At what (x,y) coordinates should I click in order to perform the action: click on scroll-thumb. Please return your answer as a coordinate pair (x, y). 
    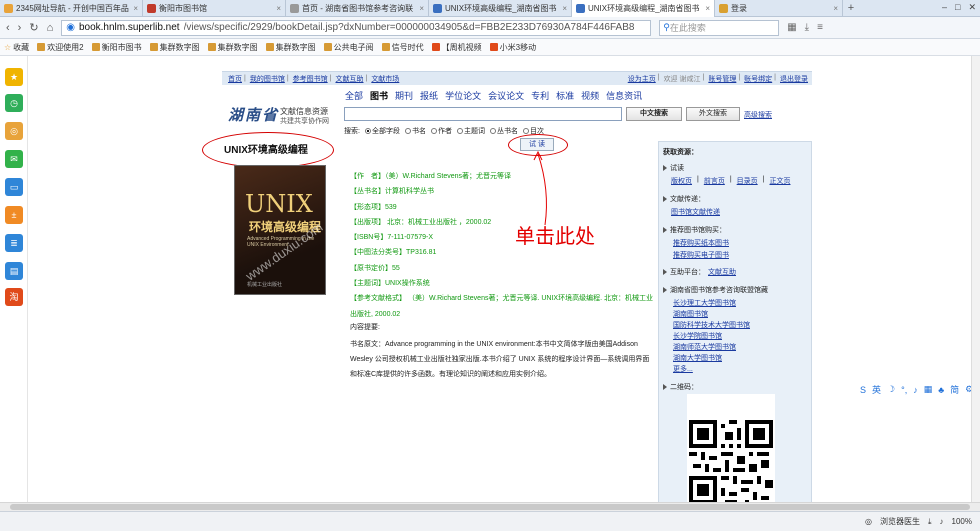
    Looking at the image, I should click on (490, 507).